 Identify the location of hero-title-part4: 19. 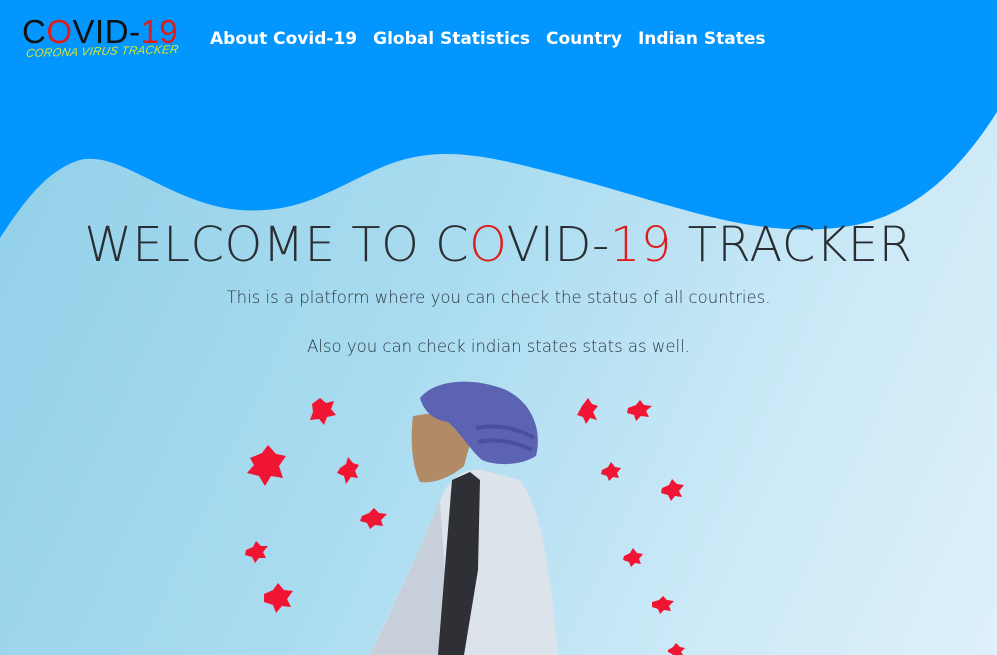
(640, 245).